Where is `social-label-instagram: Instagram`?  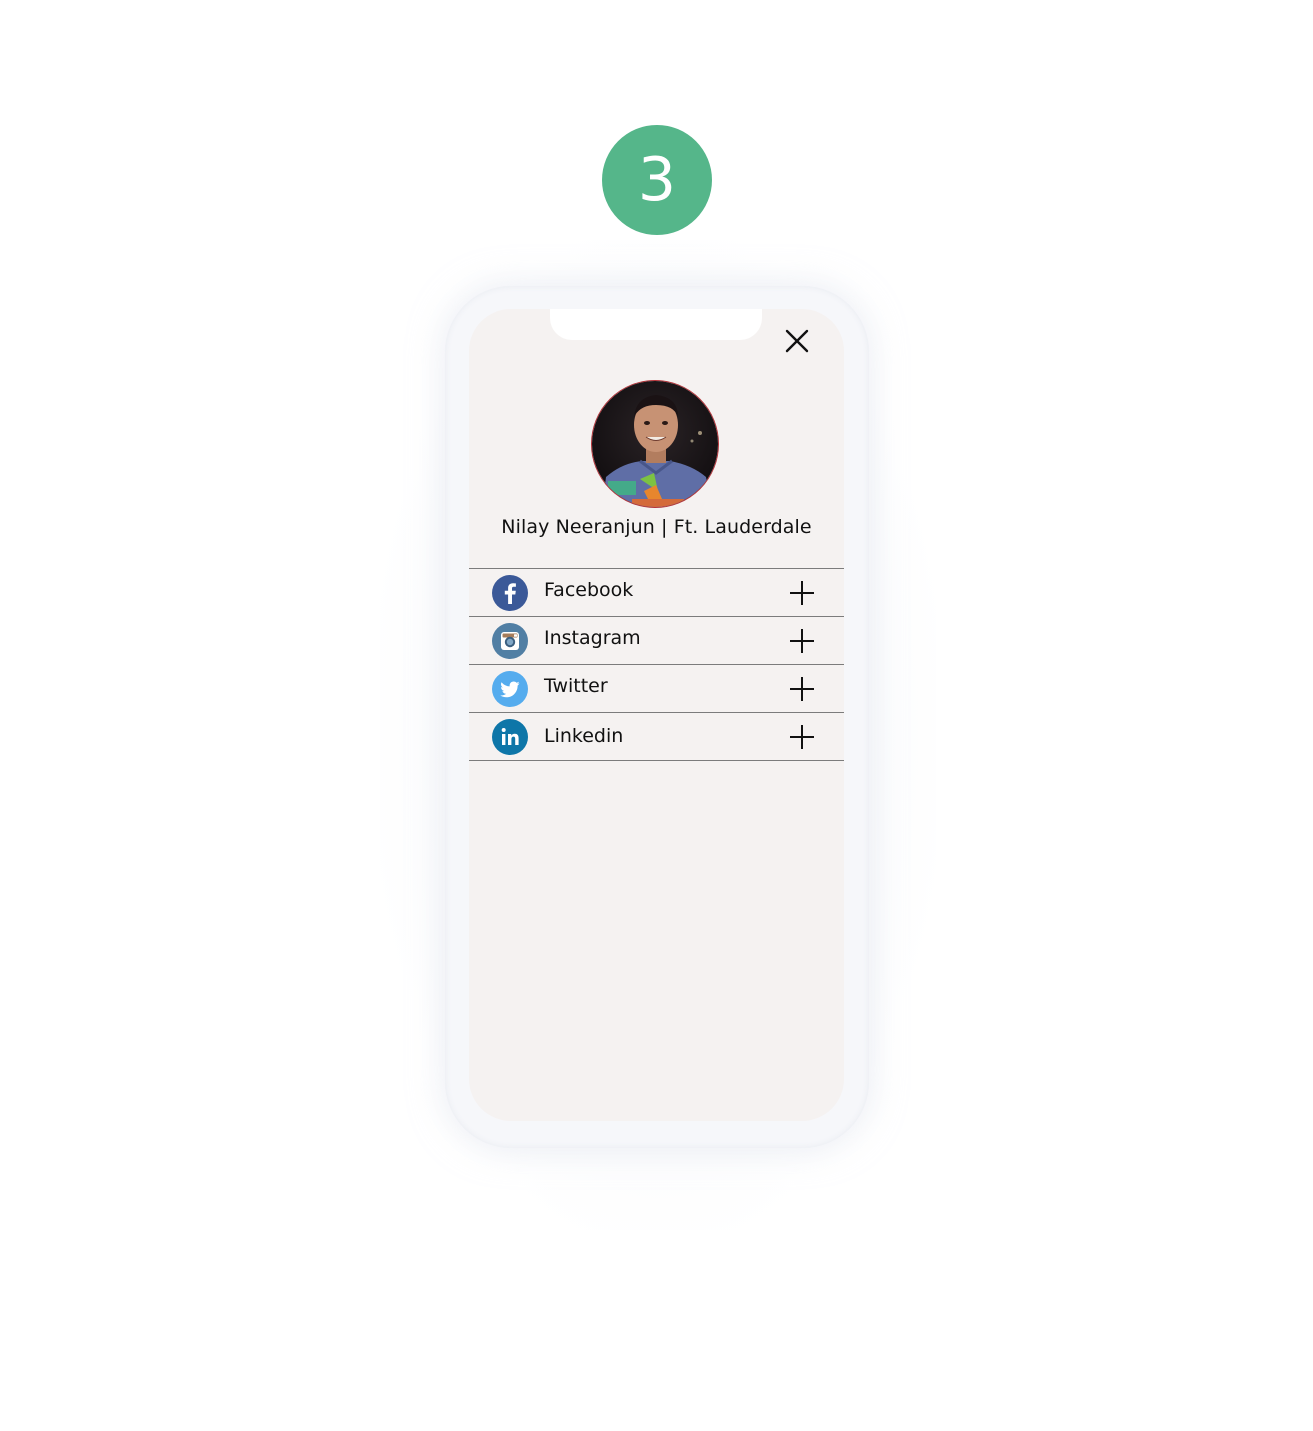 social-label-instagram: Instagram is located at coordinates (592, 638).